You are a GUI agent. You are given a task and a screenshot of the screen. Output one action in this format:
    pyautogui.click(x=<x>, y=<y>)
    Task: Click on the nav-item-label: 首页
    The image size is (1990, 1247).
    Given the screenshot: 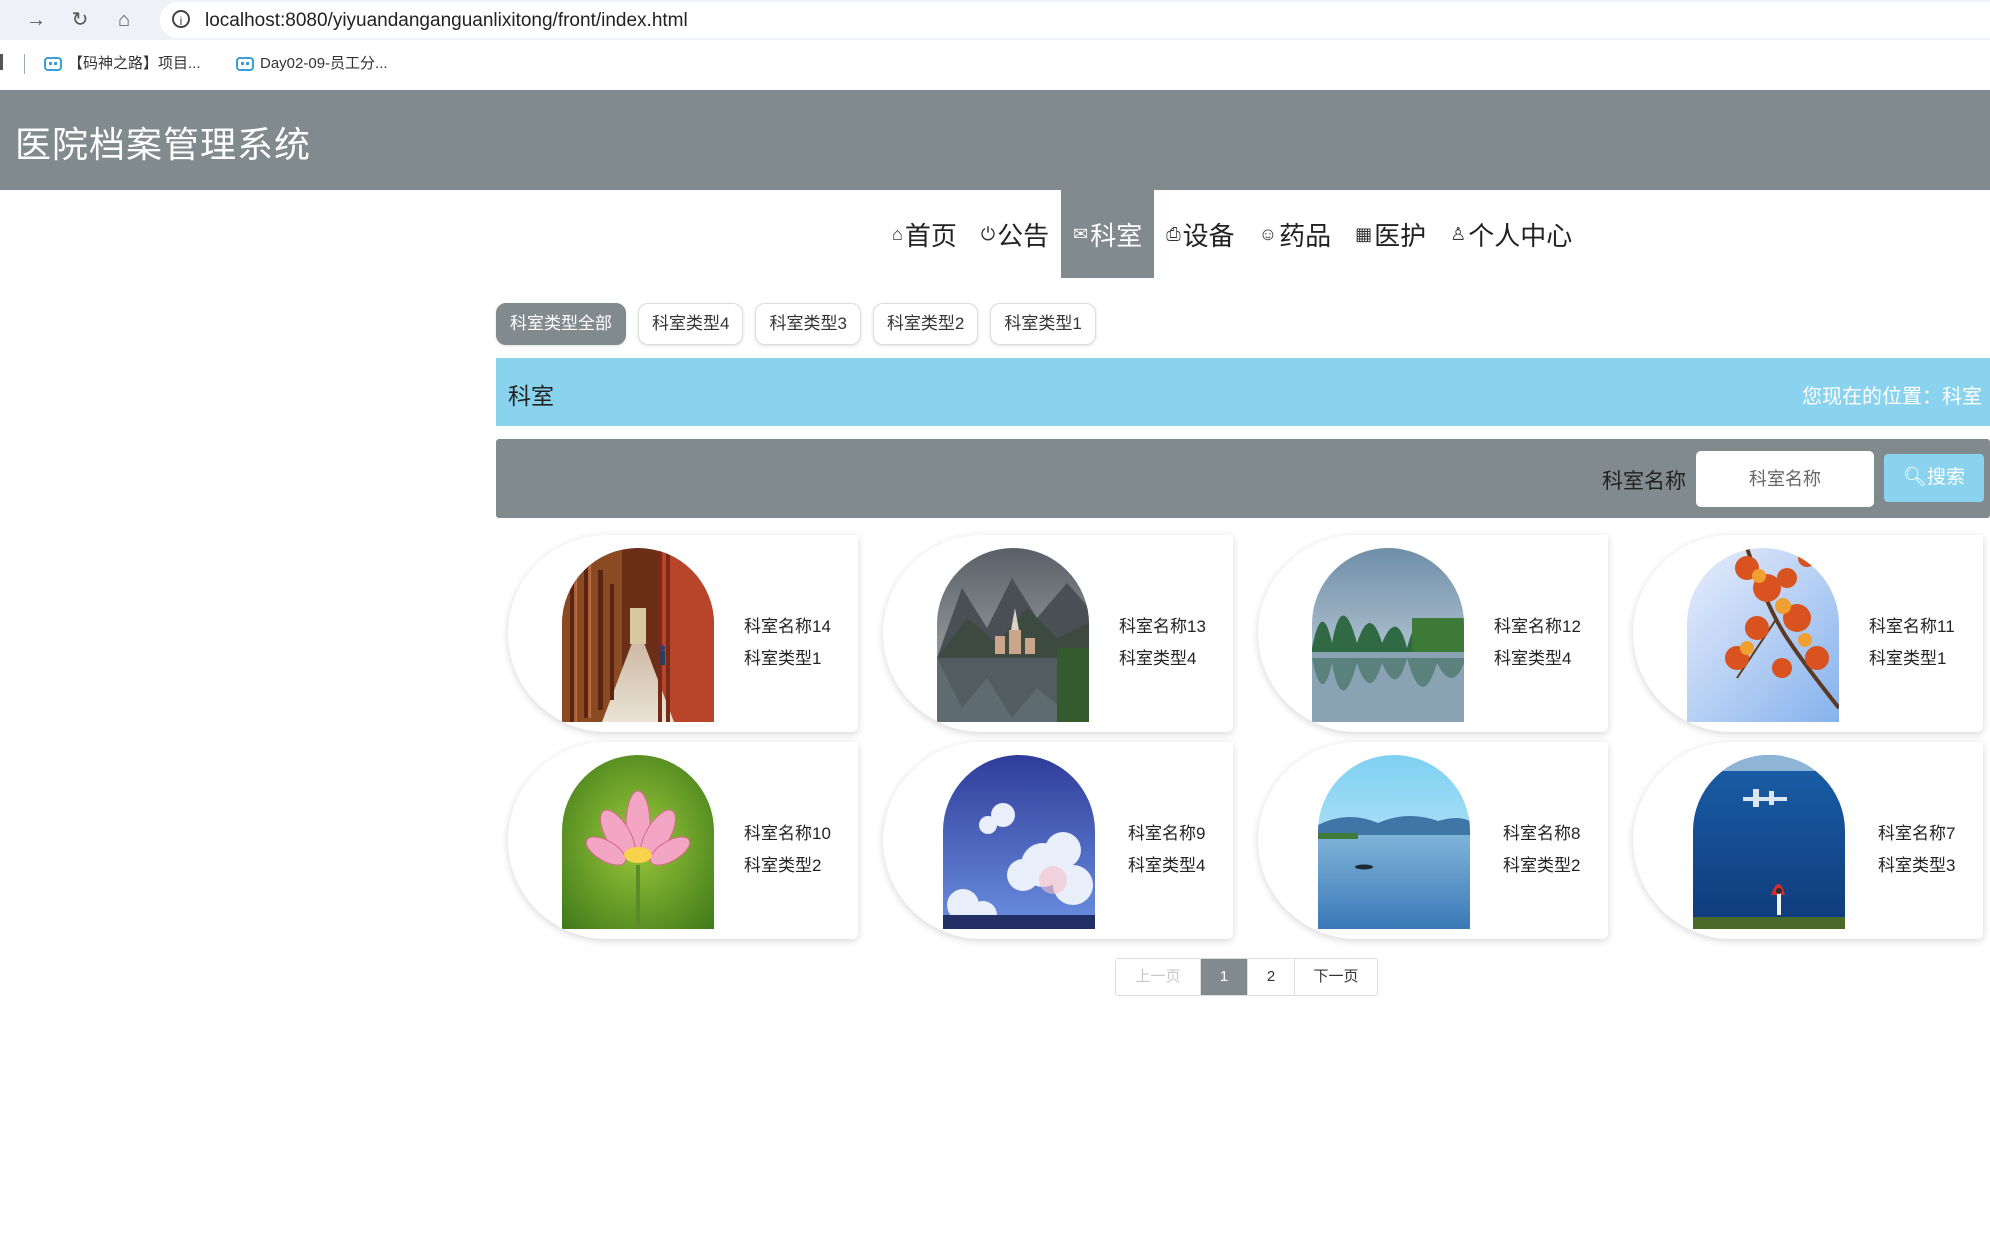 What is the action you would take?
    pyautogui.click(x=930, y=235)
    